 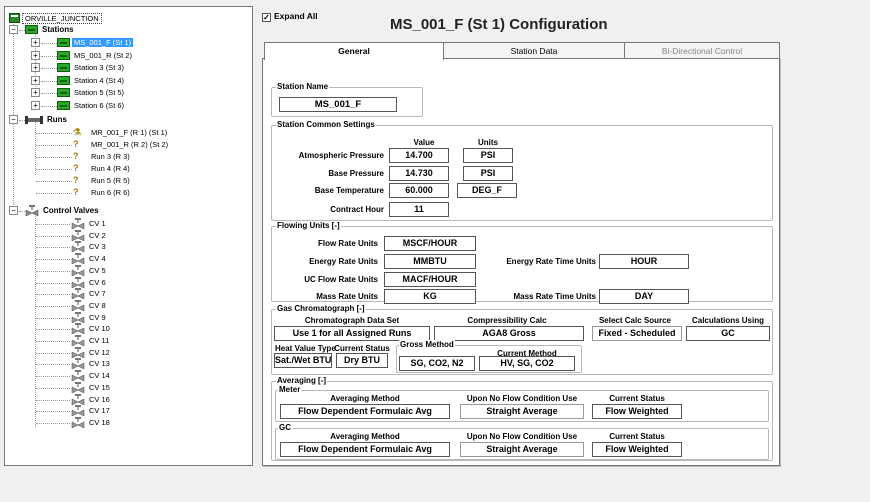 I want to click on station-name-group: Station Name MS_001_F, so click(x=347, y=99).